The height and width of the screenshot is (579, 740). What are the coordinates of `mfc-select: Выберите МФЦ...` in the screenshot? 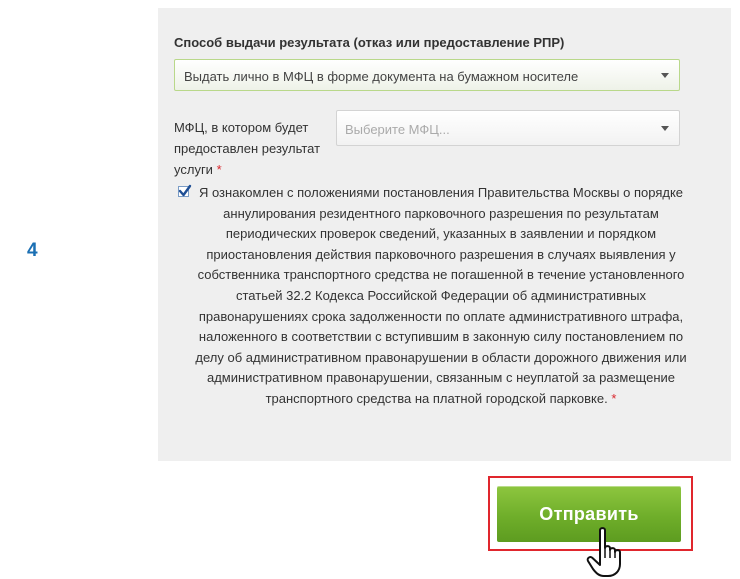 It's located at (508, 128).